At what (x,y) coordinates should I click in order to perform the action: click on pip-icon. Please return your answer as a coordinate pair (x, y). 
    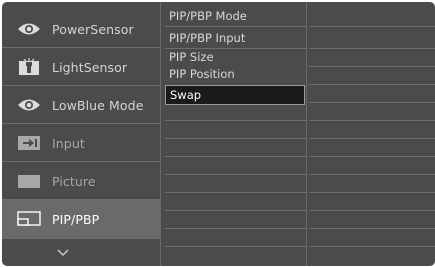
    Looking at the image, I should click on (29, 219).